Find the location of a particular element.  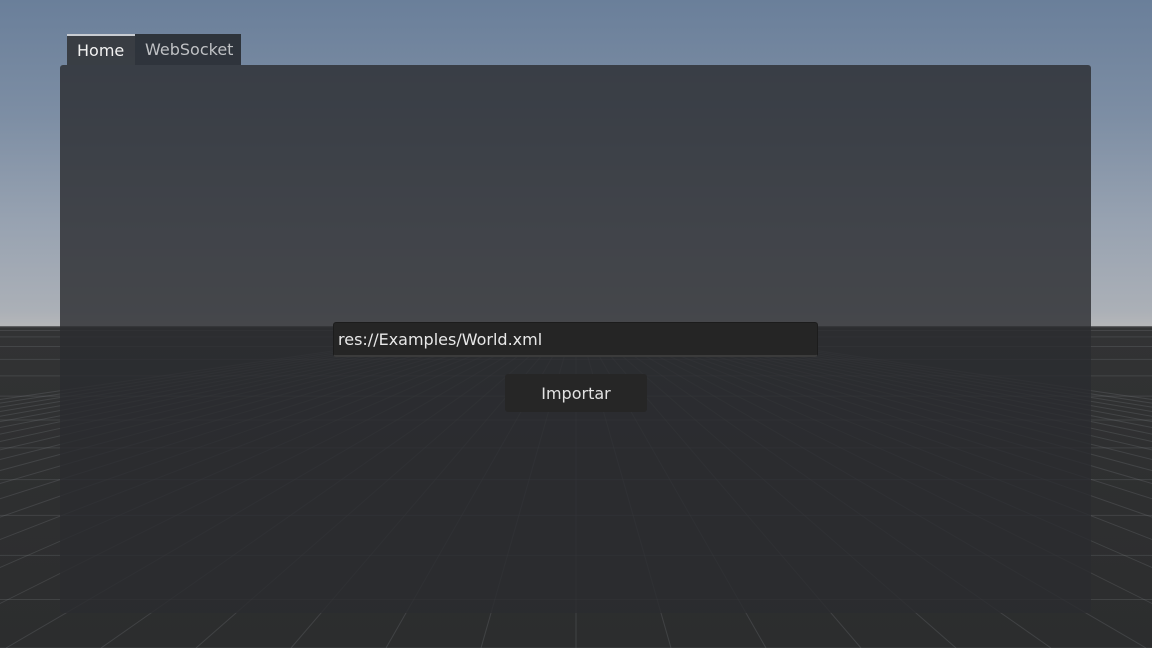

tab-home: Home is located at coordinates (101, 49).